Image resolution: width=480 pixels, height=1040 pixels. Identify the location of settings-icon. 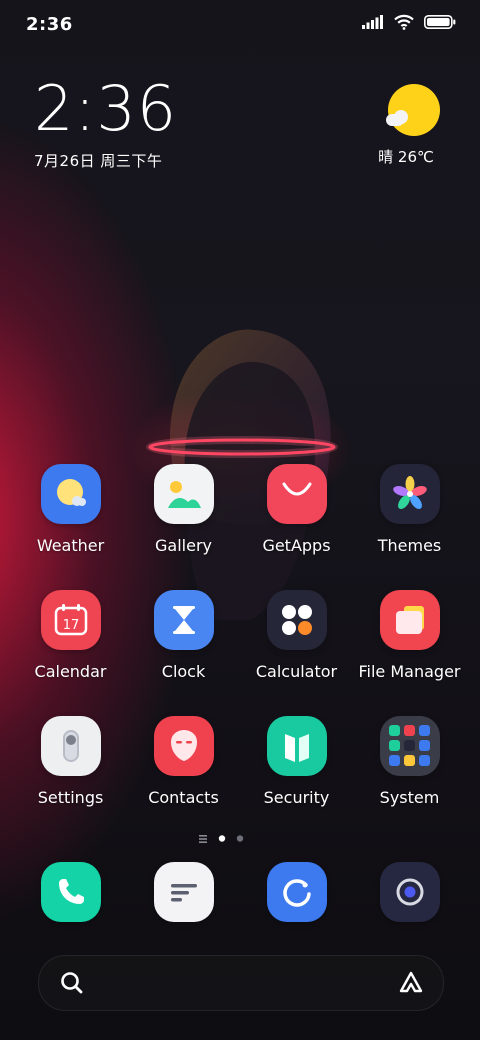
(70, 746).